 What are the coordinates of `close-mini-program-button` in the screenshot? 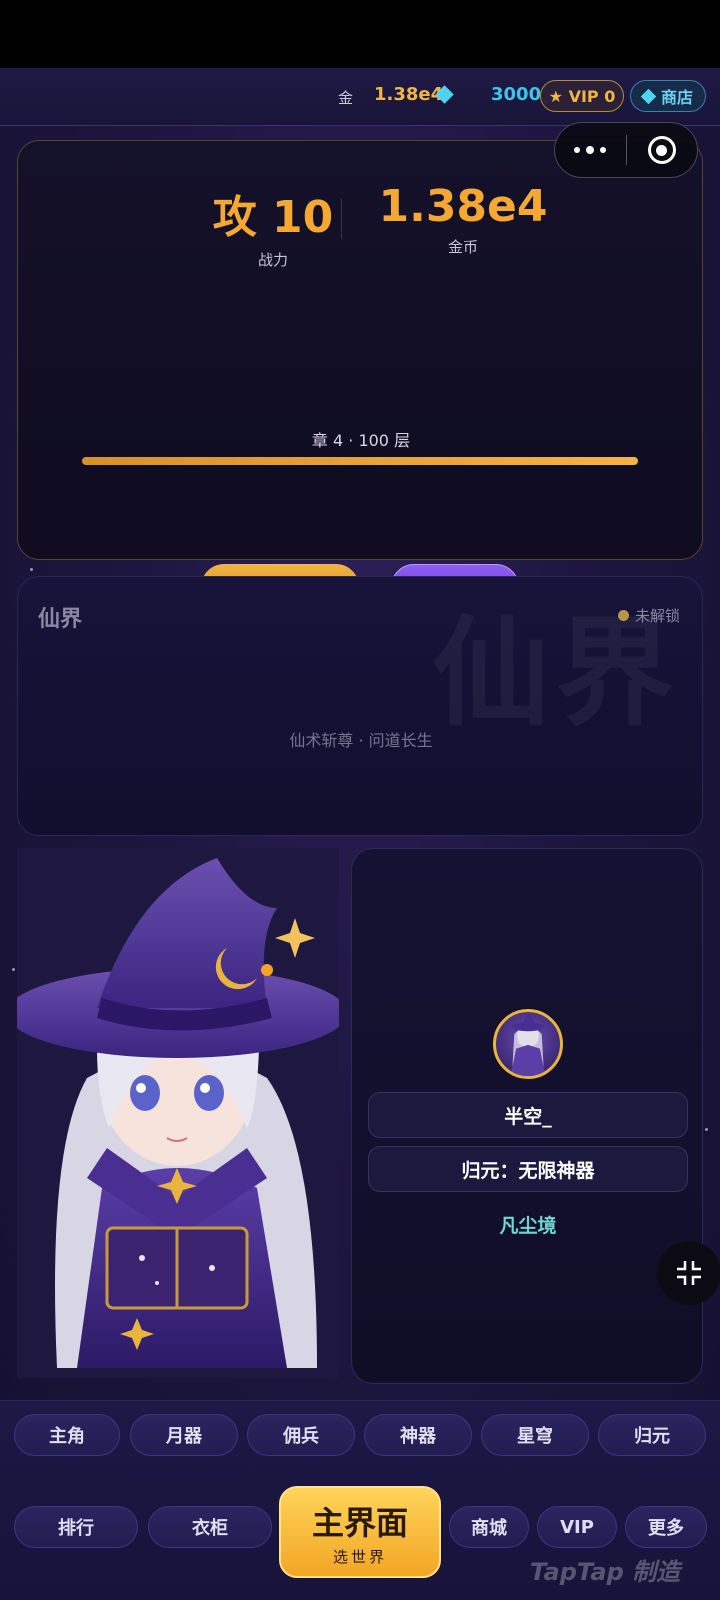 It's located at (662, 150).